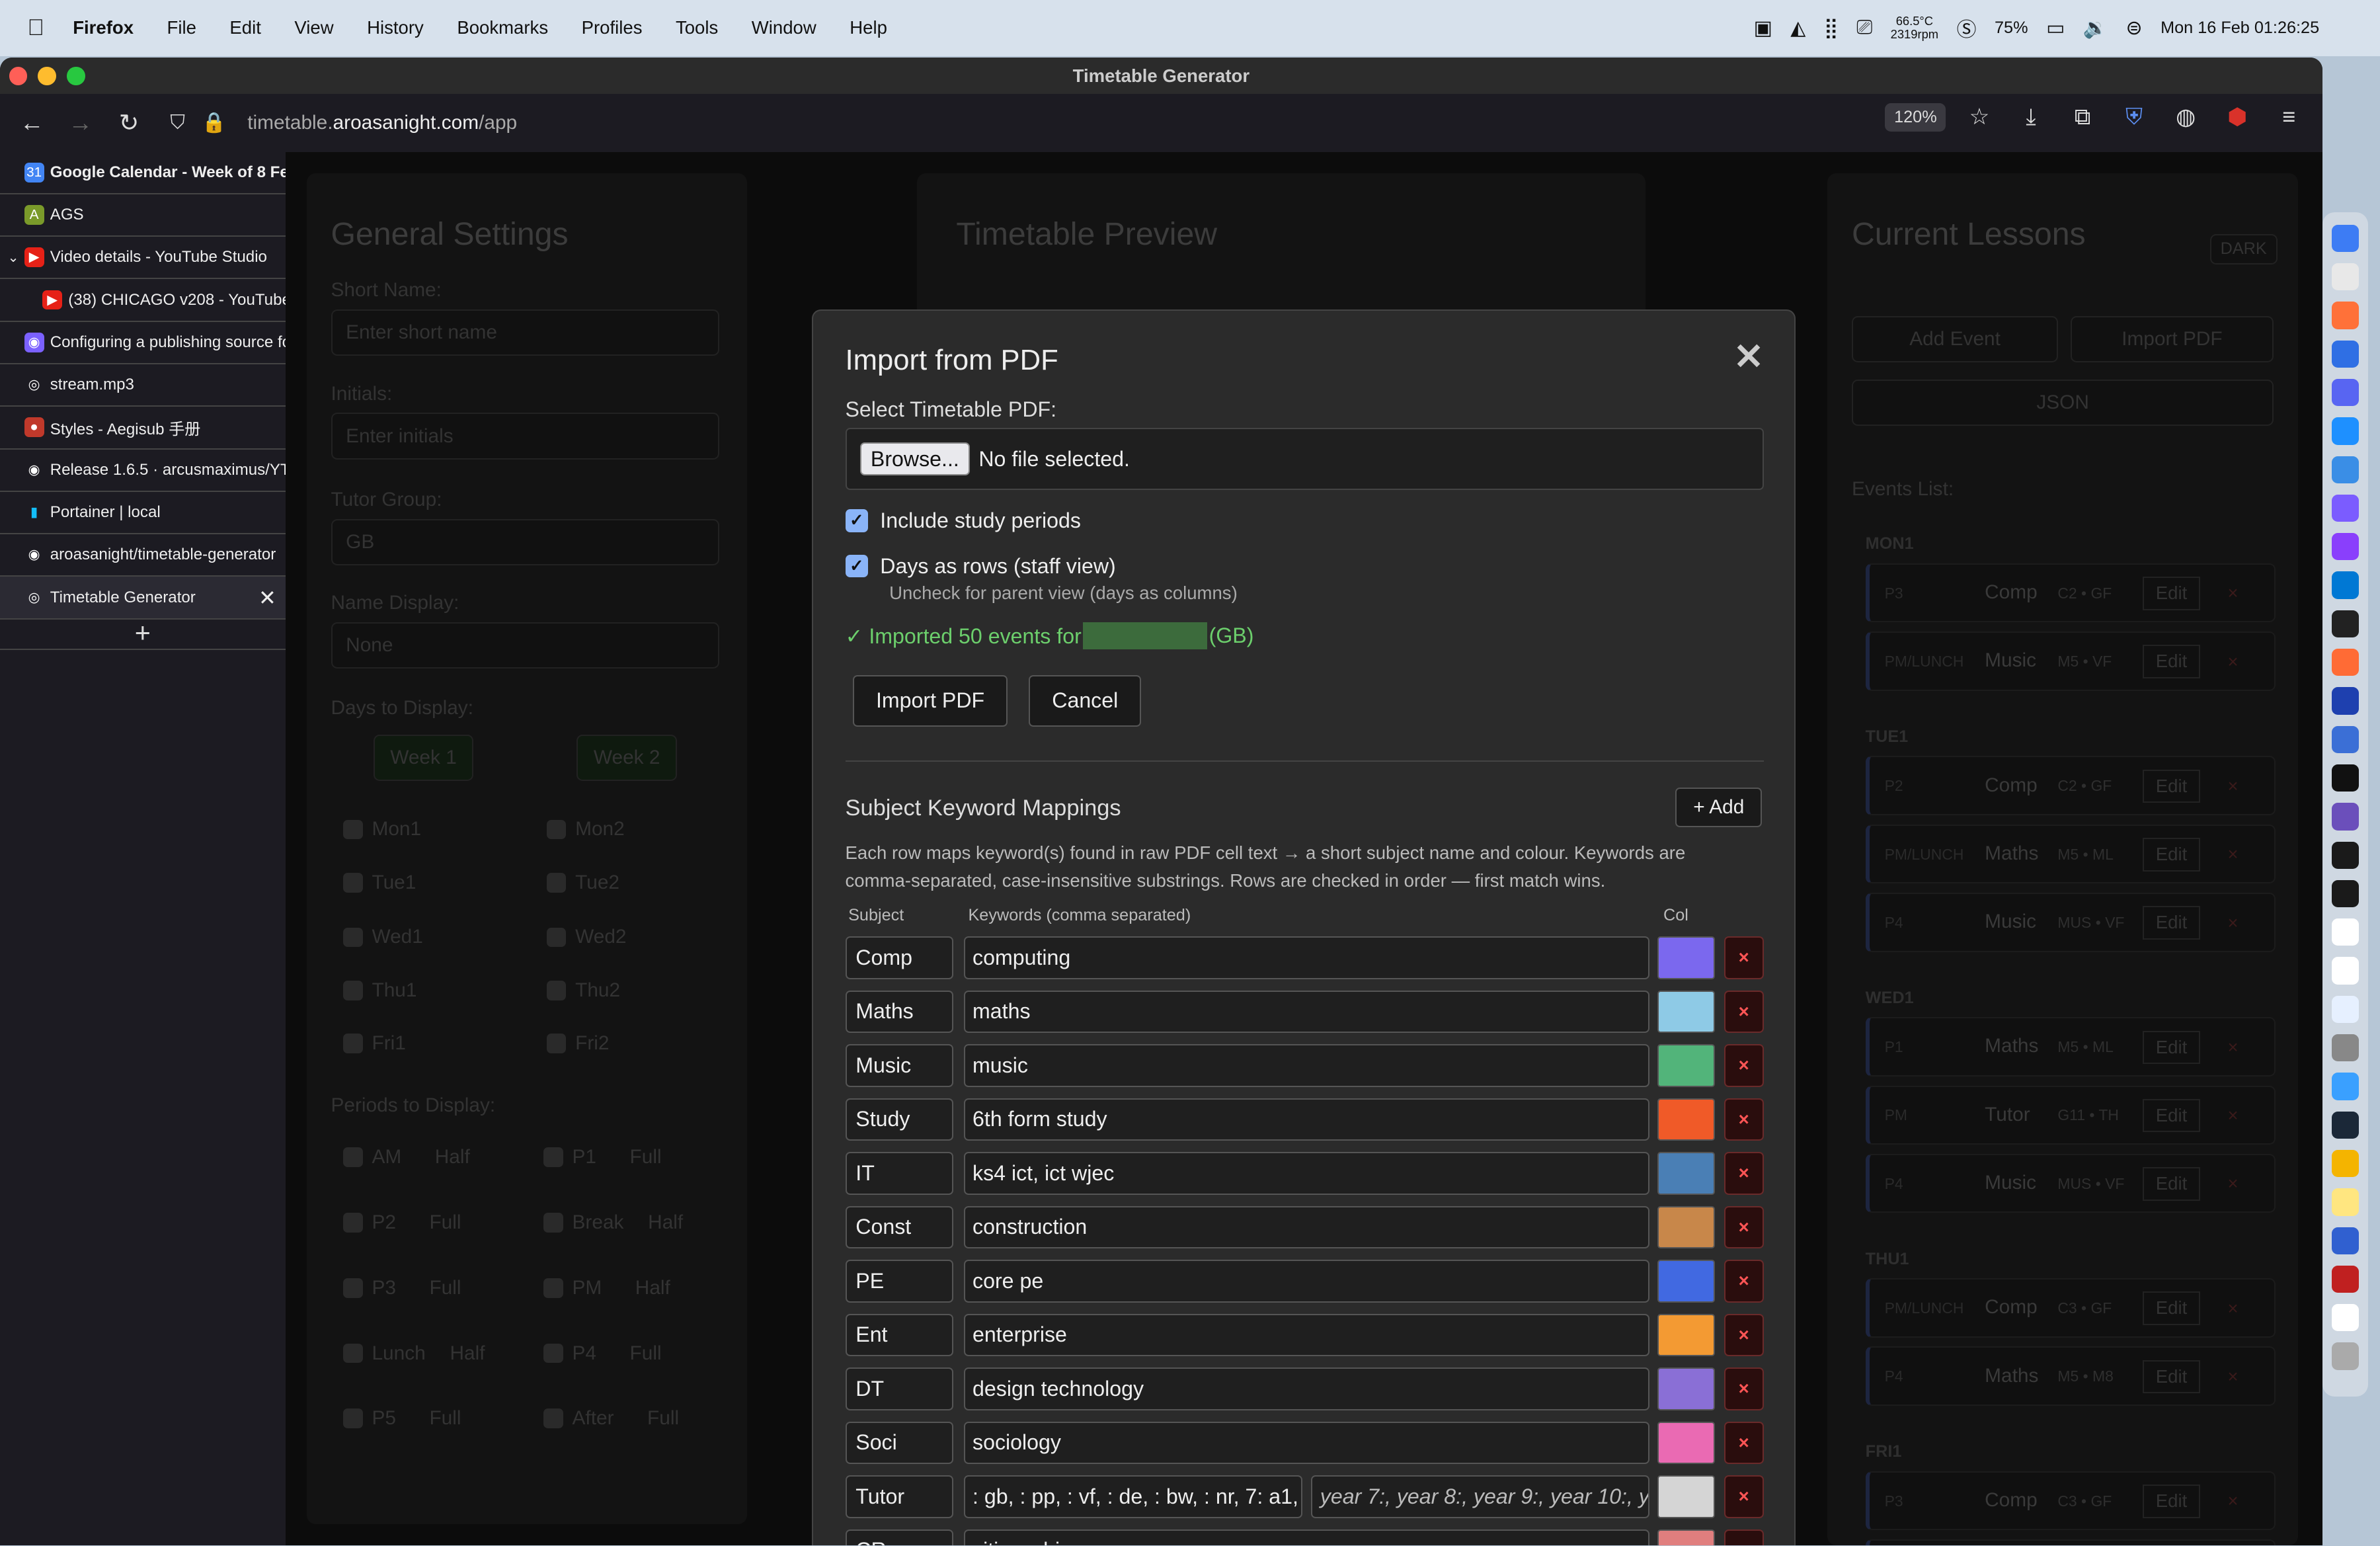 This screenshot has height=1546, width=2380. Describe the element at coordinates (406, 1157) in the screenshot. I see `period-am: AM Half` at that location.